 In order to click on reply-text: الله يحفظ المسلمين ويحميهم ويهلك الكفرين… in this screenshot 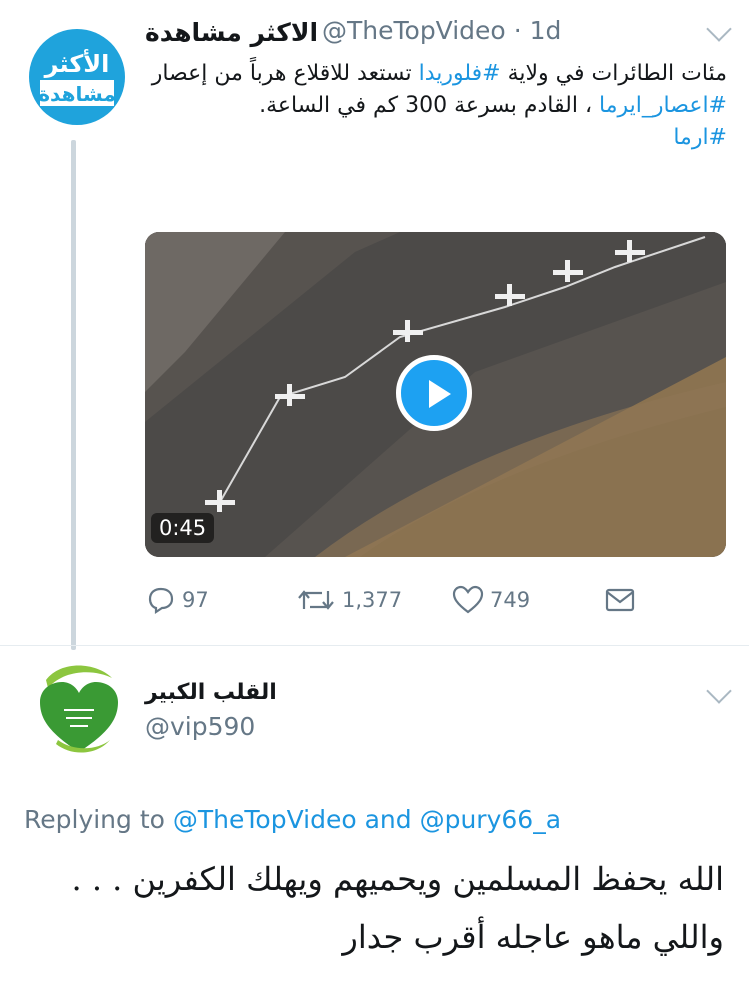, I will do `click(374, 908)`.